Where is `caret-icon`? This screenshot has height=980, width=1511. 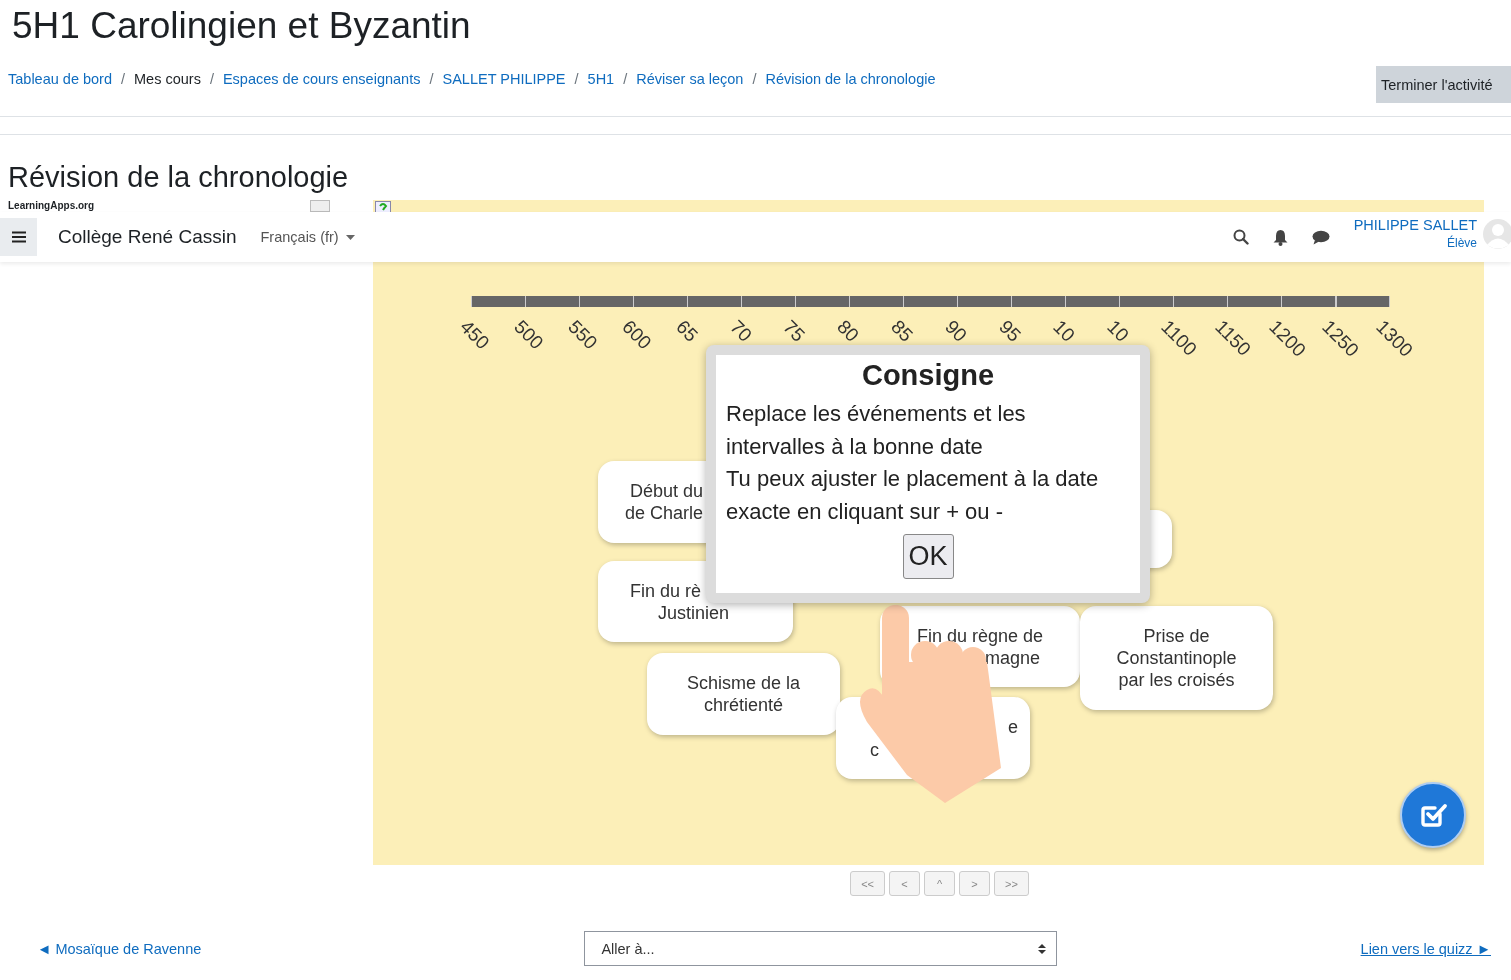
caret-icon is located at coordinates (350, 237).